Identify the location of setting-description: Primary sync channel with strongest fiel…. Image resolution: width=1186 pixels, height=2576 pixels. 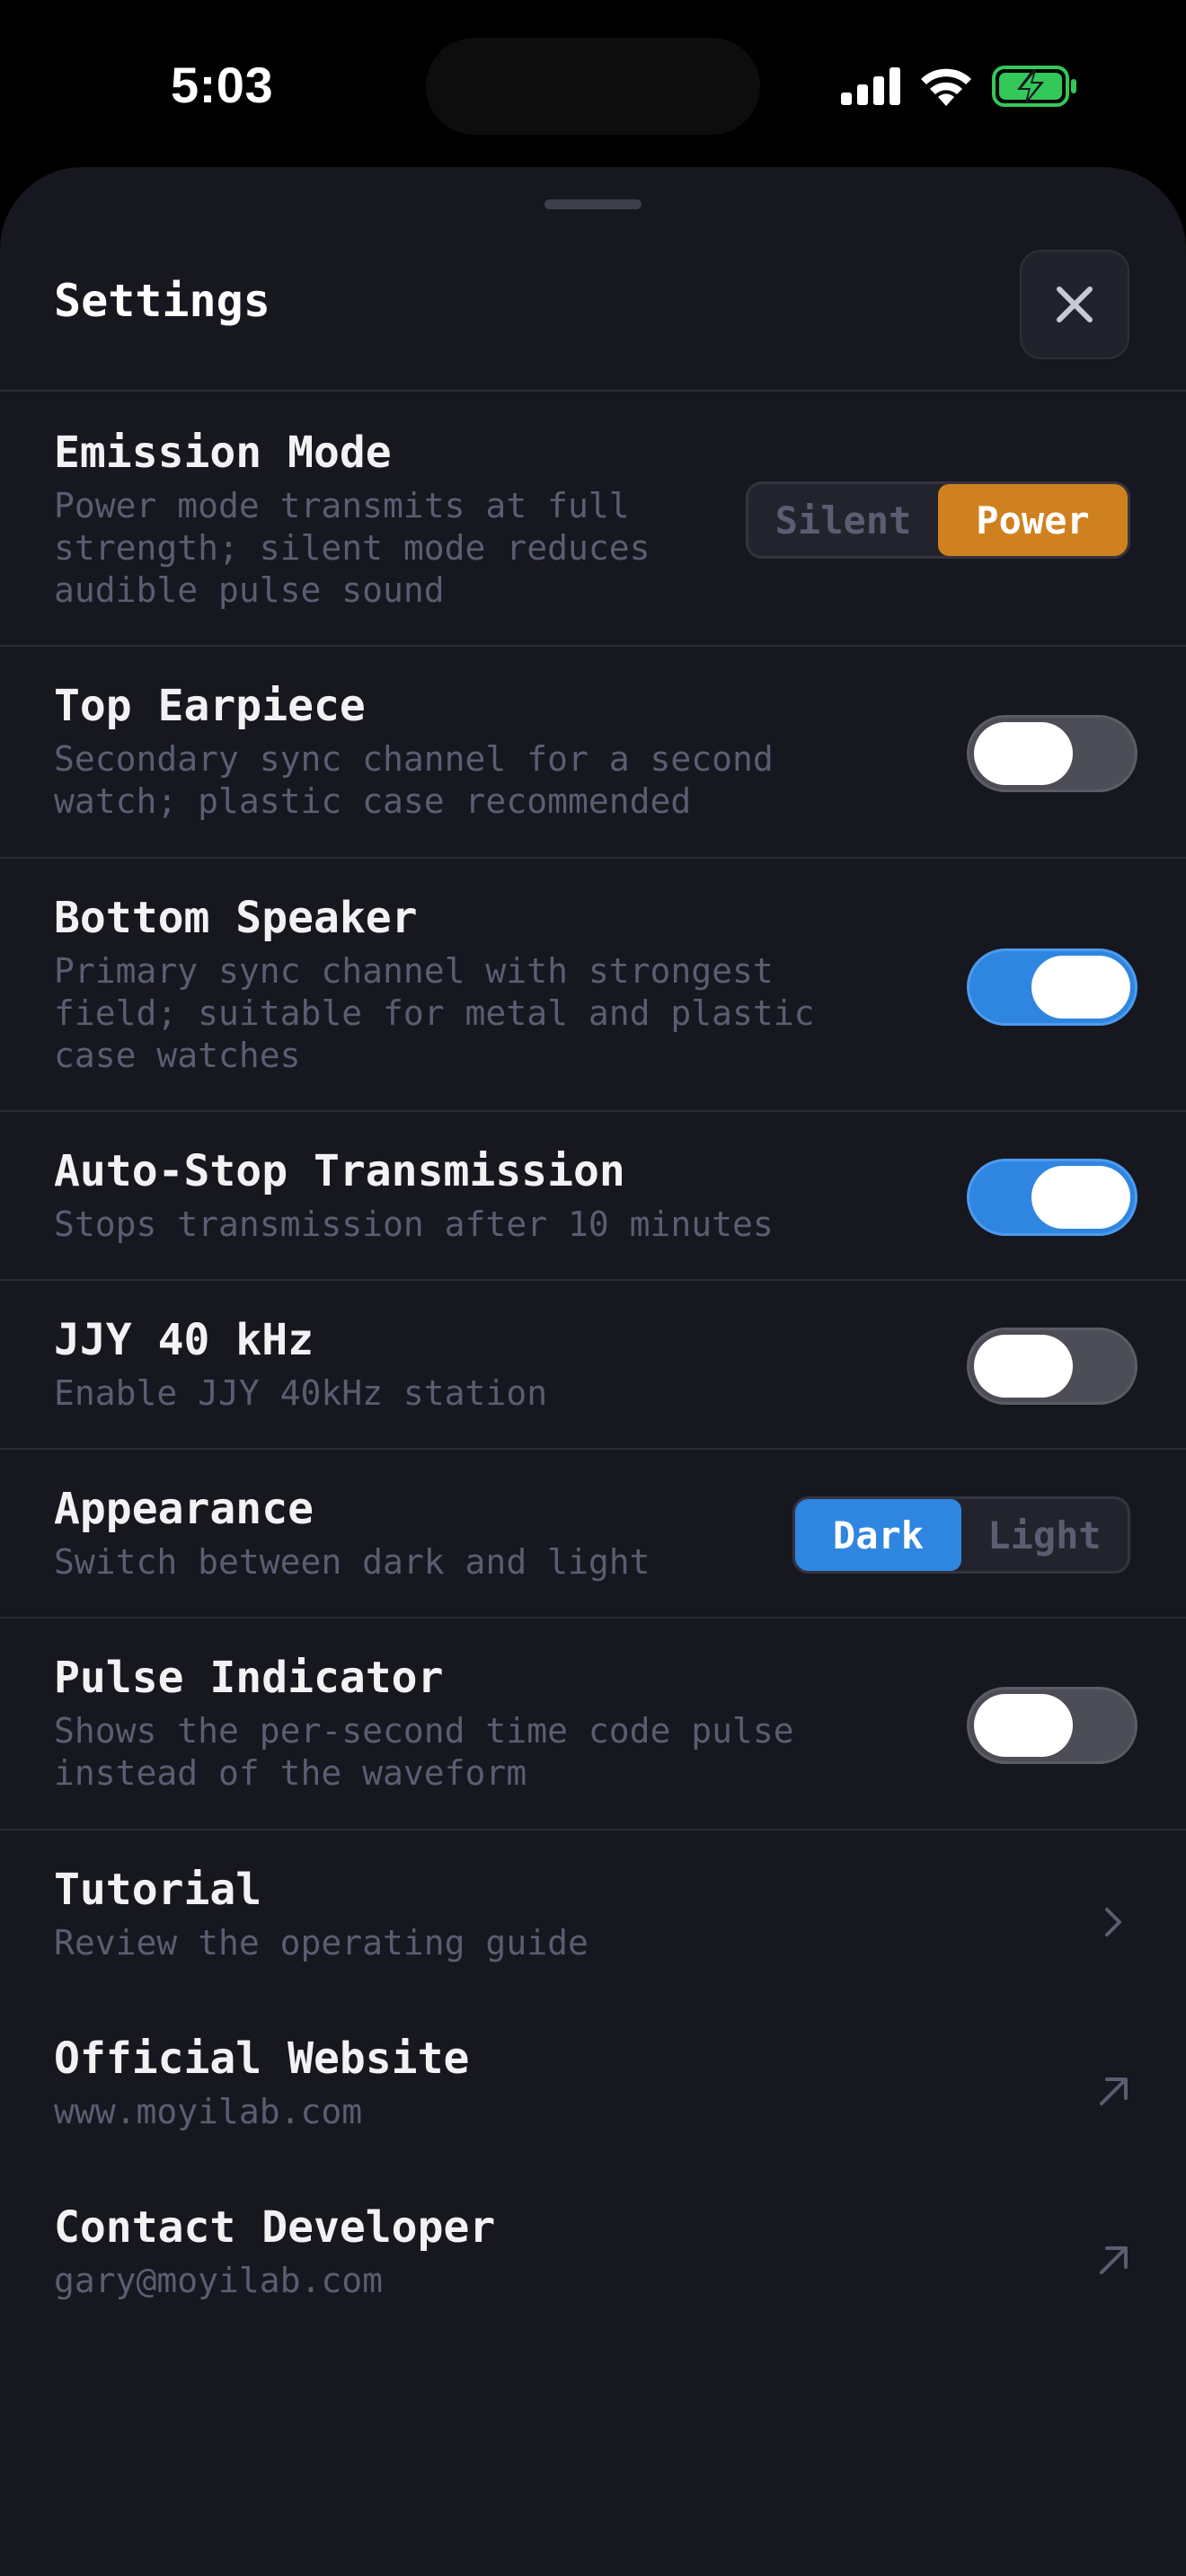
(434, 1013).